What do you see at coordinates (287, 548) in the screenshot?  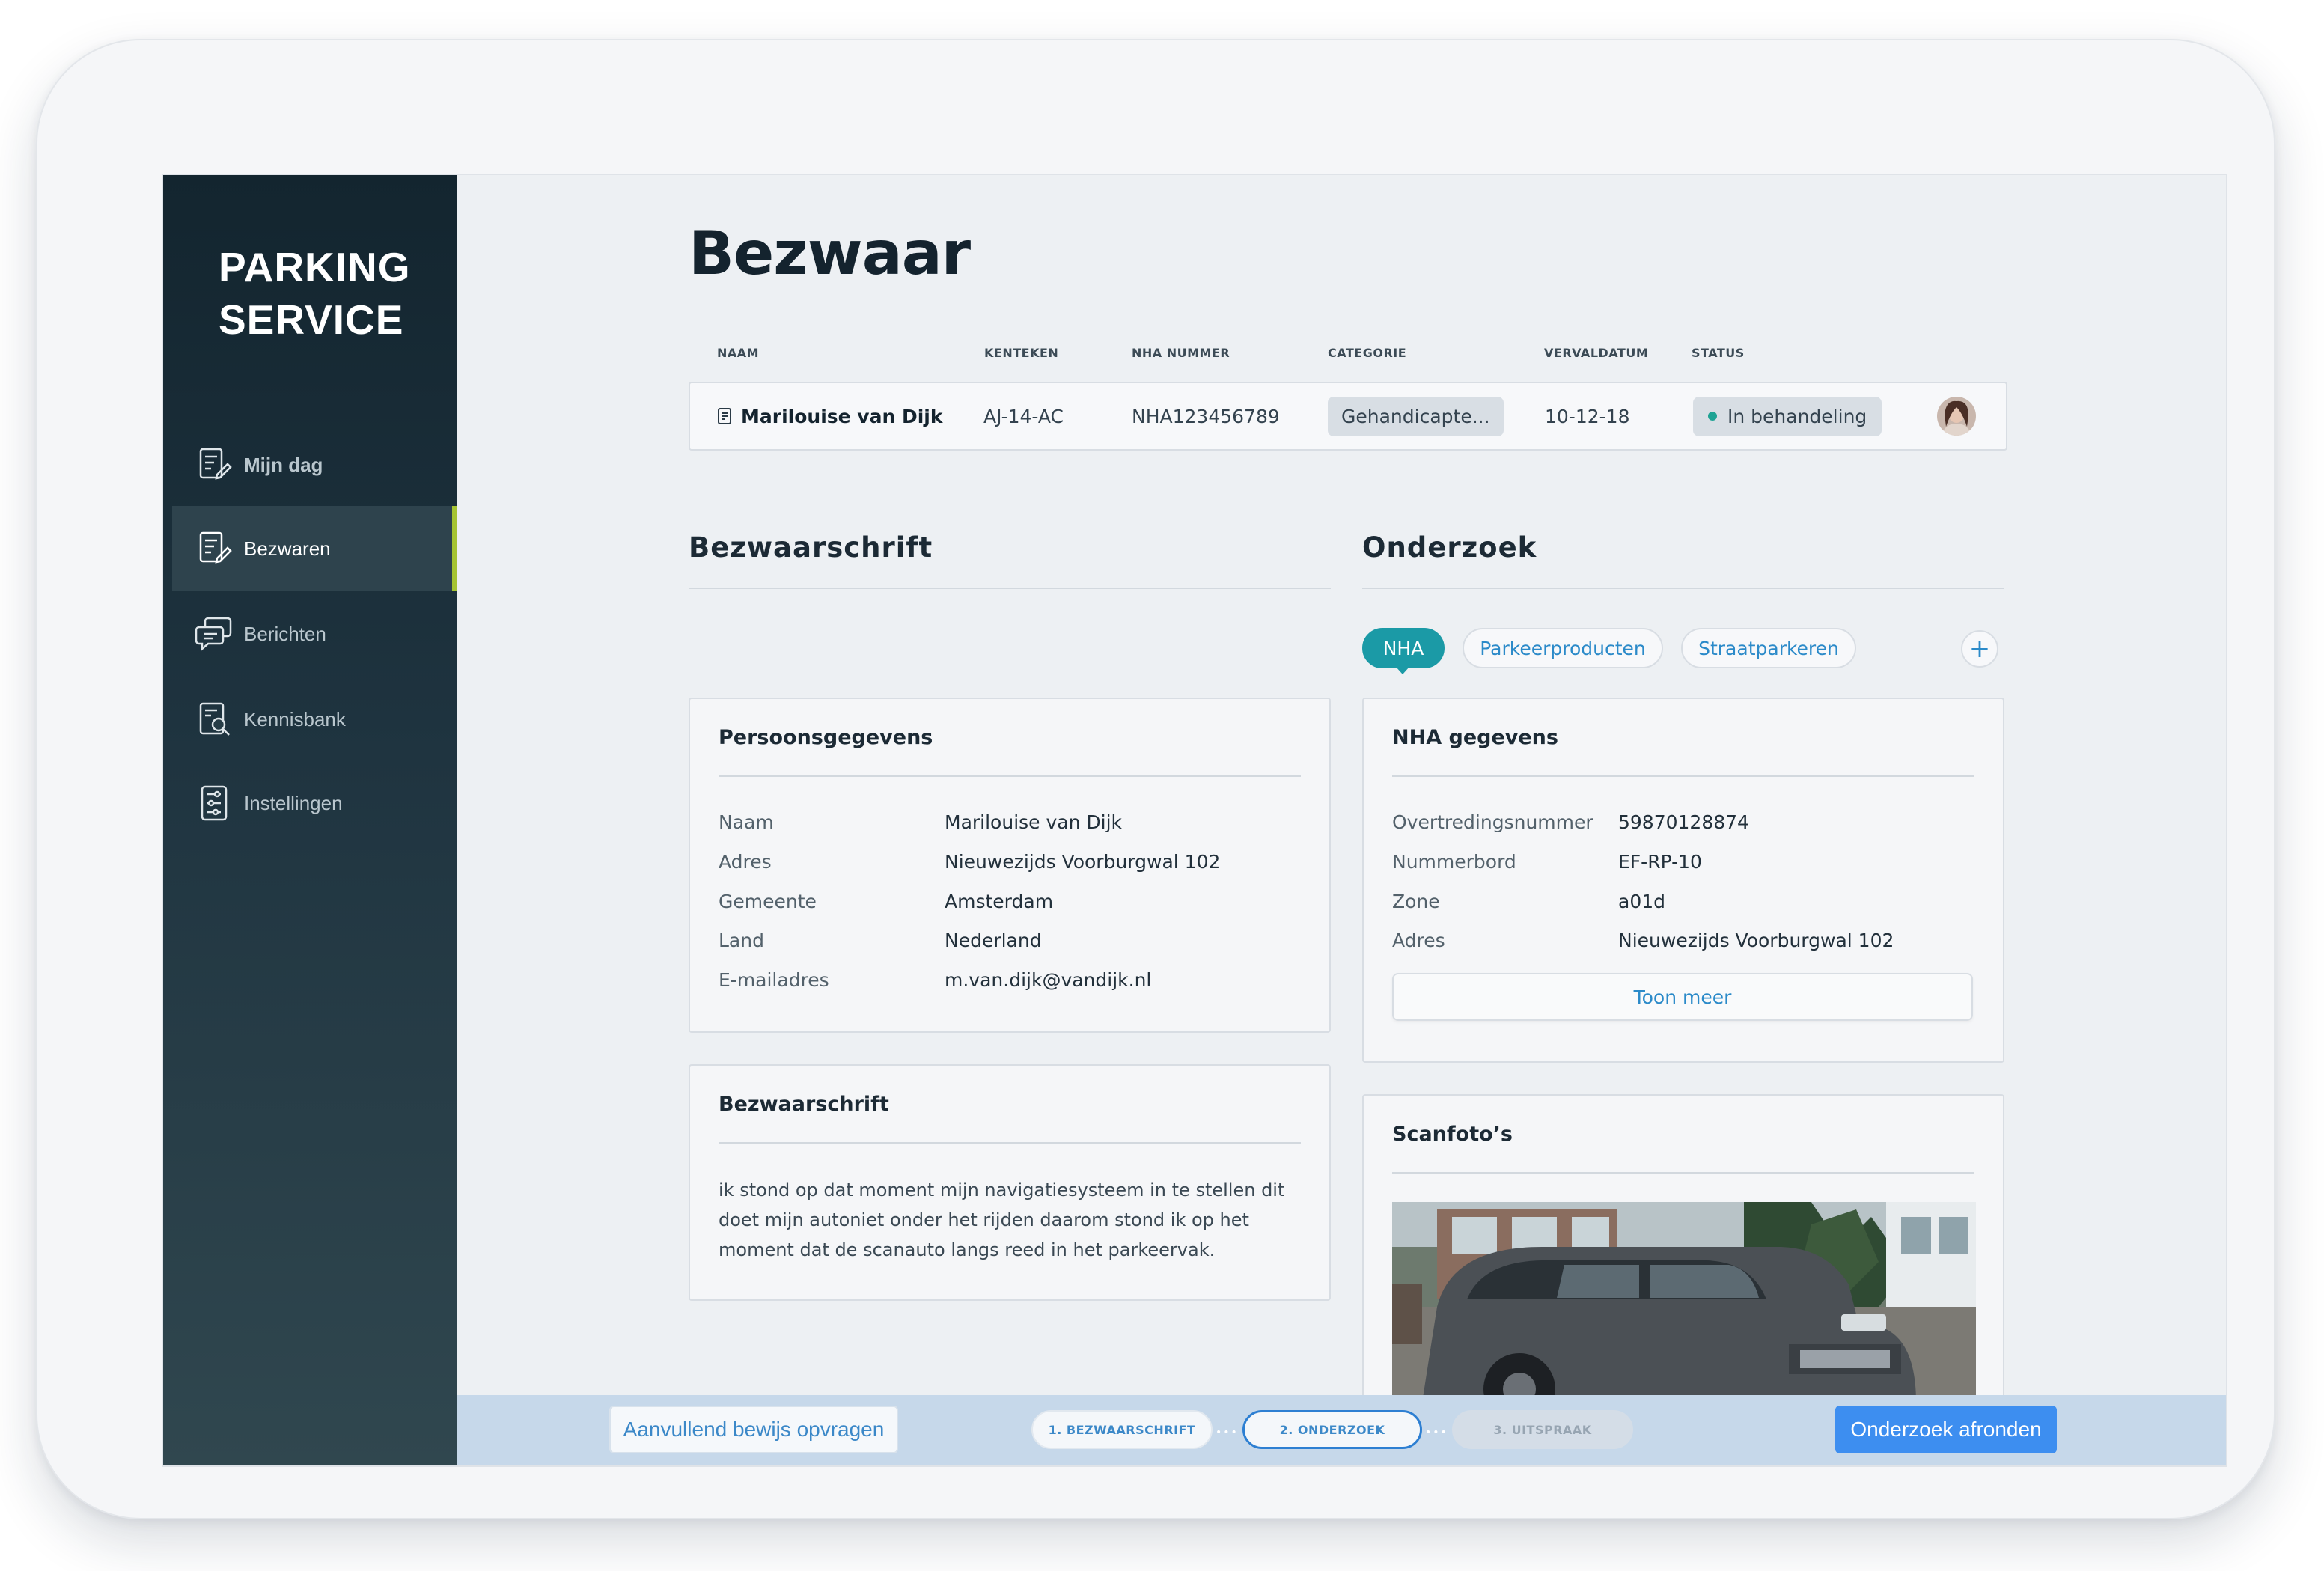 I see `sidebar-item-label: Bezwaren` at bounding box center [287, 548].